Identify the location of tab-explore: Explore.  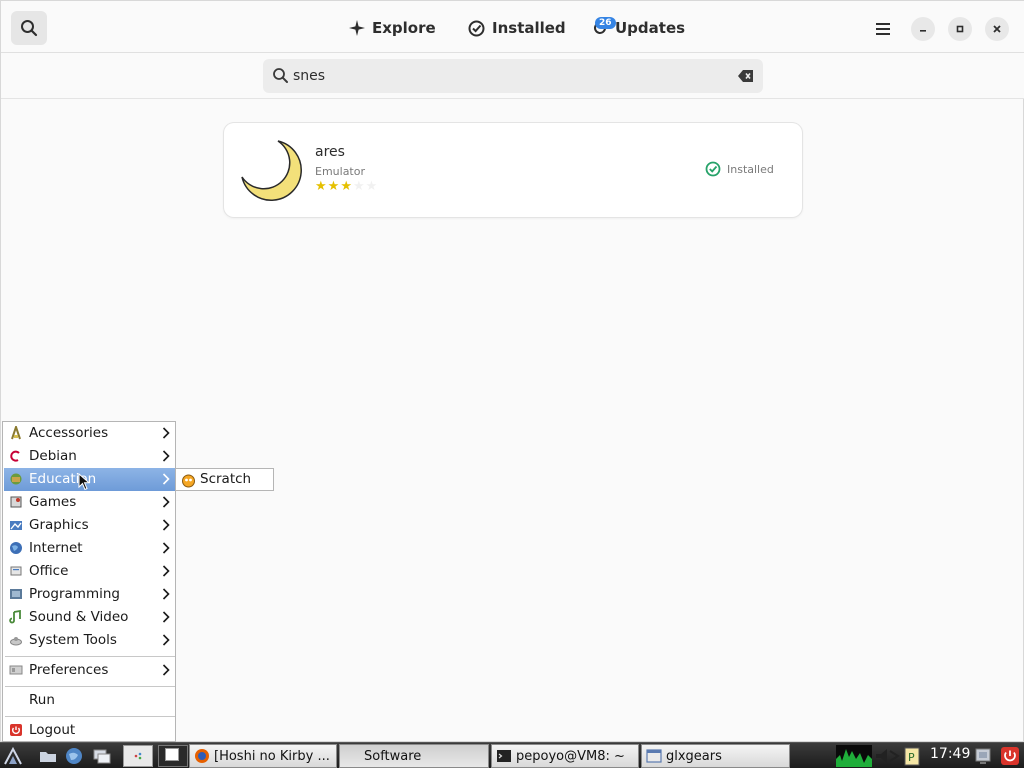
(392, 28).